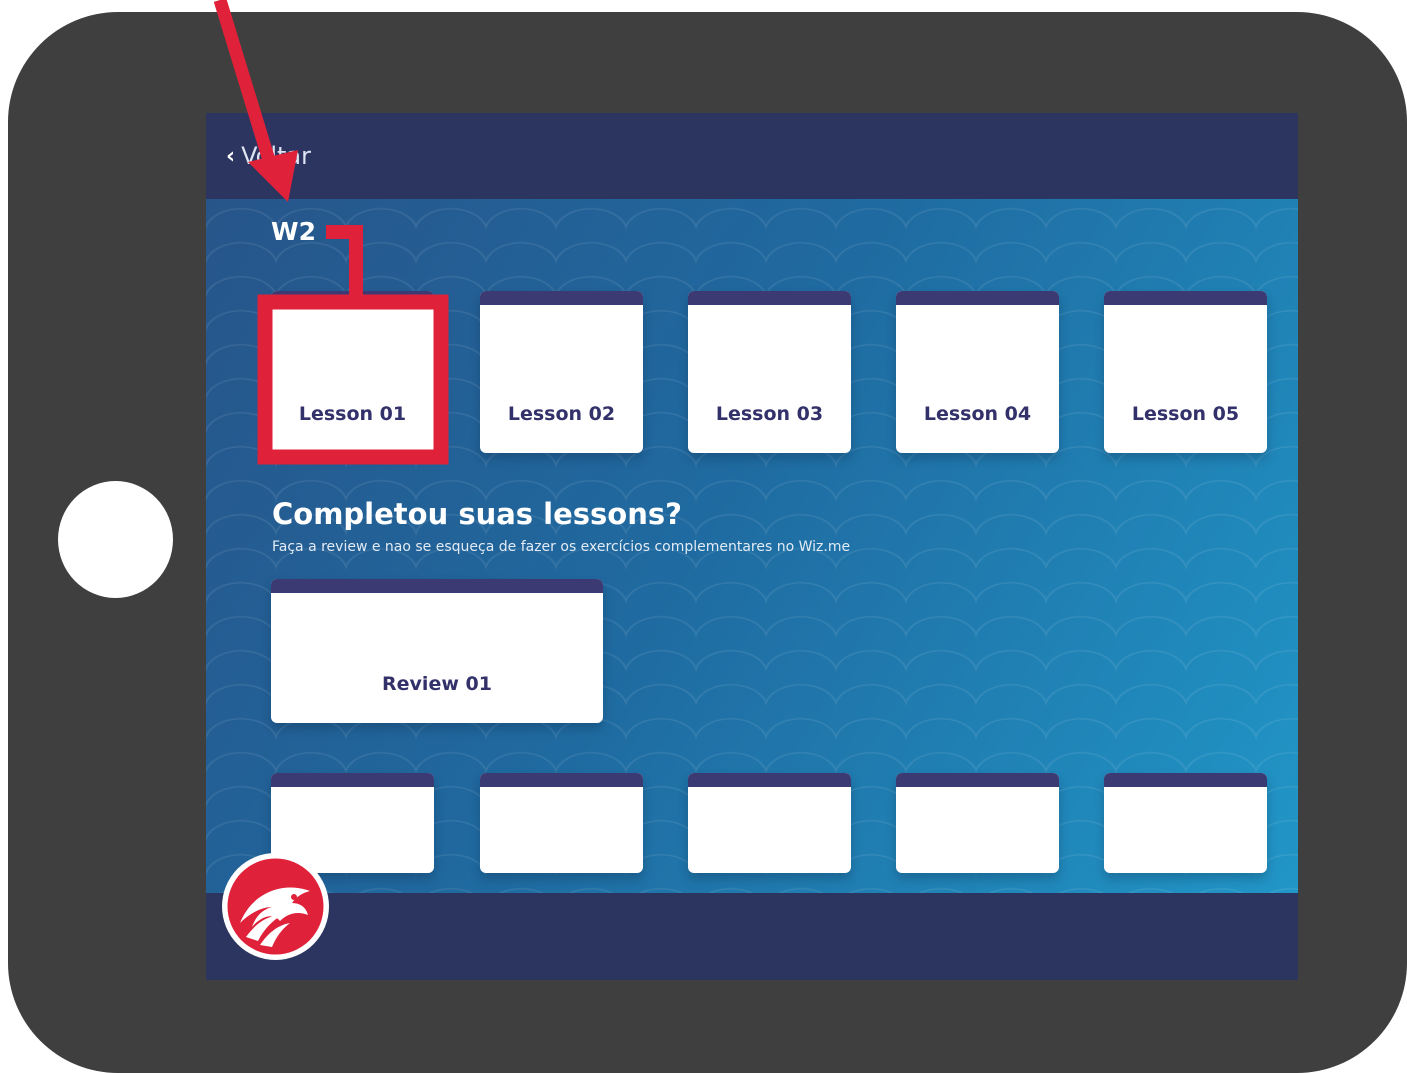 The image size is (1407, 1073). What do you see at coordinates (561, 414) in the screenshot?
I see `lesson-card-label: Lesson 02` at bounding box center [561, 414].